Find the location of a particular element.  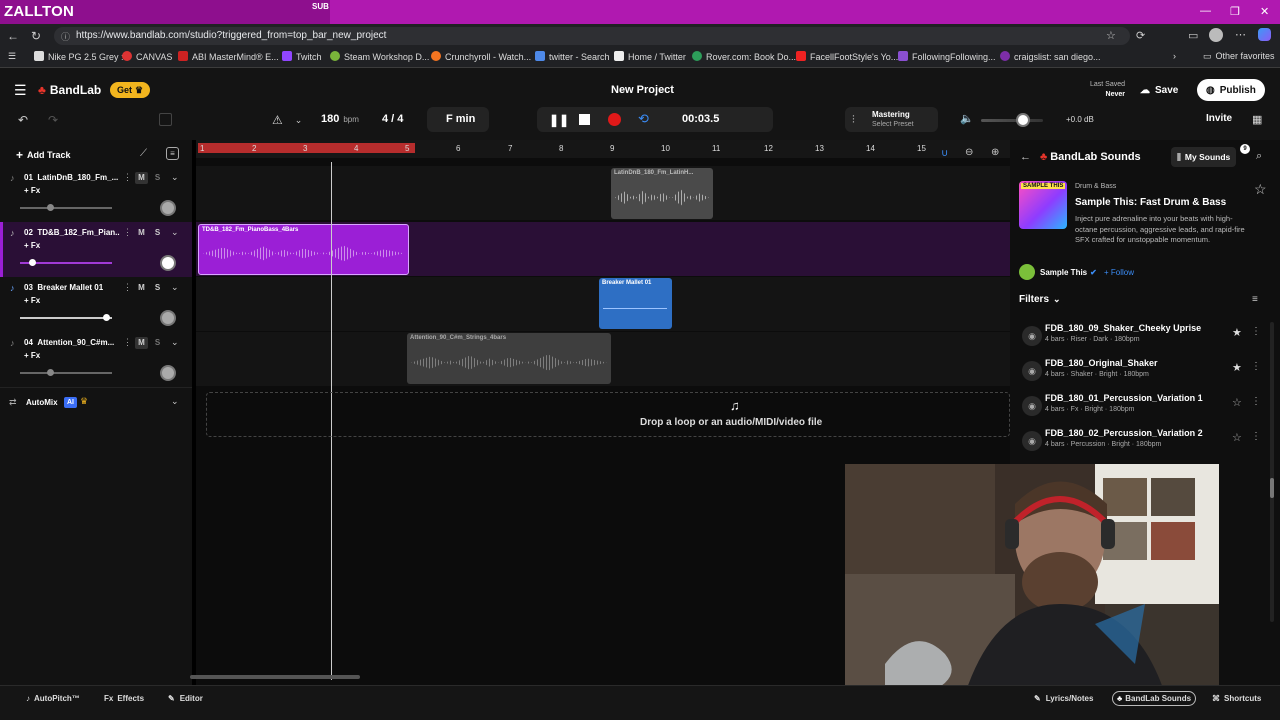

search-icon: ⌕ is located at coordinates (1259, 156).